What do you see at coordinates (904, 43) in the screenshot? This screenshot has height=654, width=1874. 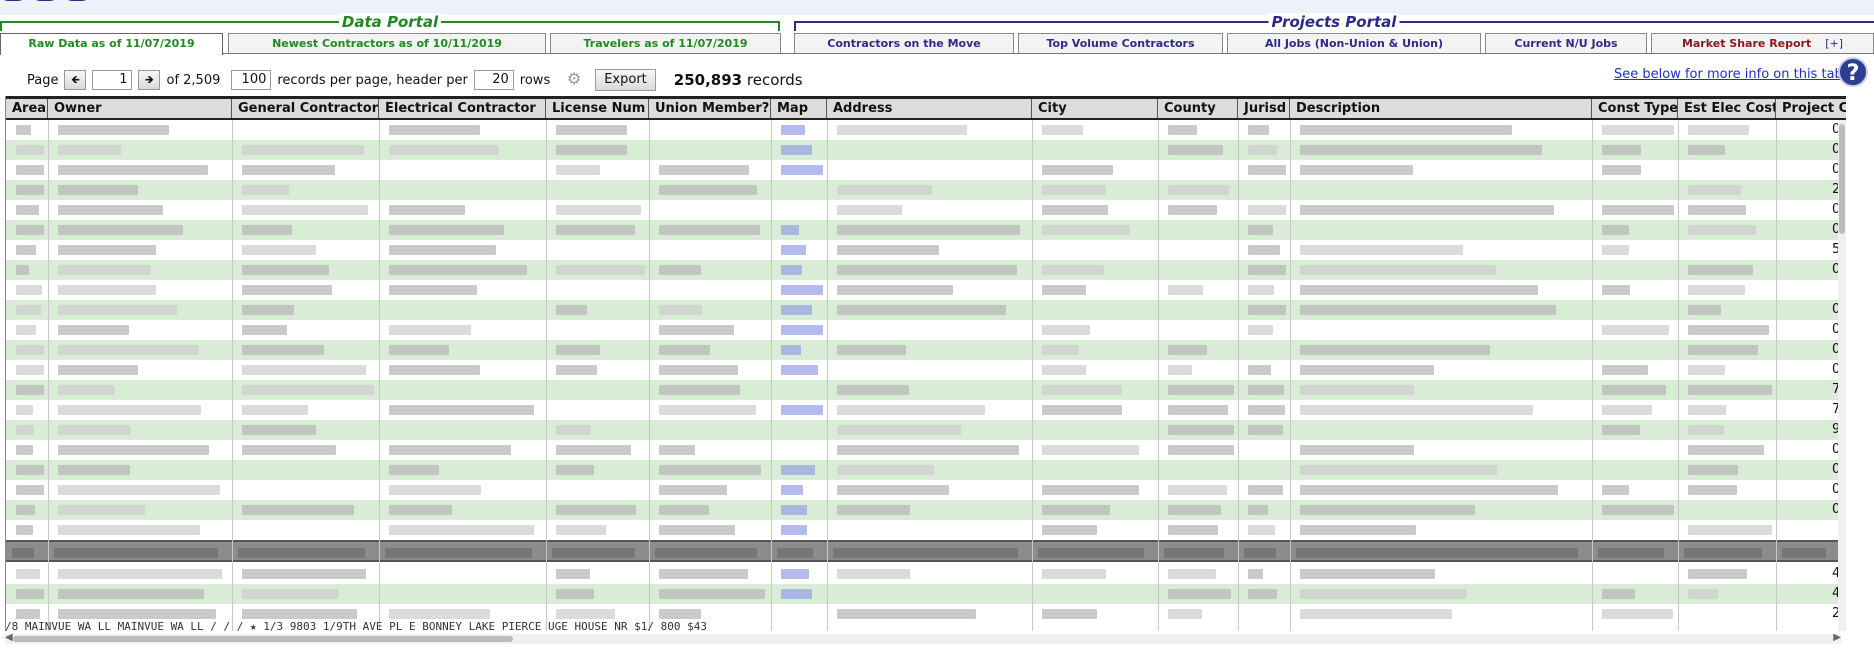 I see `tab-contractors-on-move: Contractors on the Move` at bounding box center [904, 43].